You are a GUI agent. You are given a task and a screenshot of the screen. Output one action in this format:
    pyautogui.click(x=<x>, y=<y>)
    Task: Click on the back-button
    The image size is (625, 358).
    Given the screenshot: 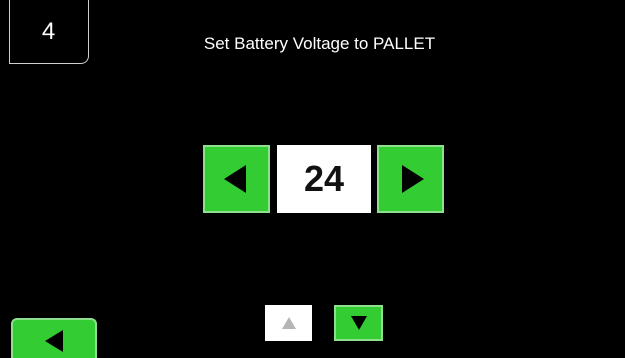 What is the action you would take?
    pyautogui.click(x=54, y=338)
    